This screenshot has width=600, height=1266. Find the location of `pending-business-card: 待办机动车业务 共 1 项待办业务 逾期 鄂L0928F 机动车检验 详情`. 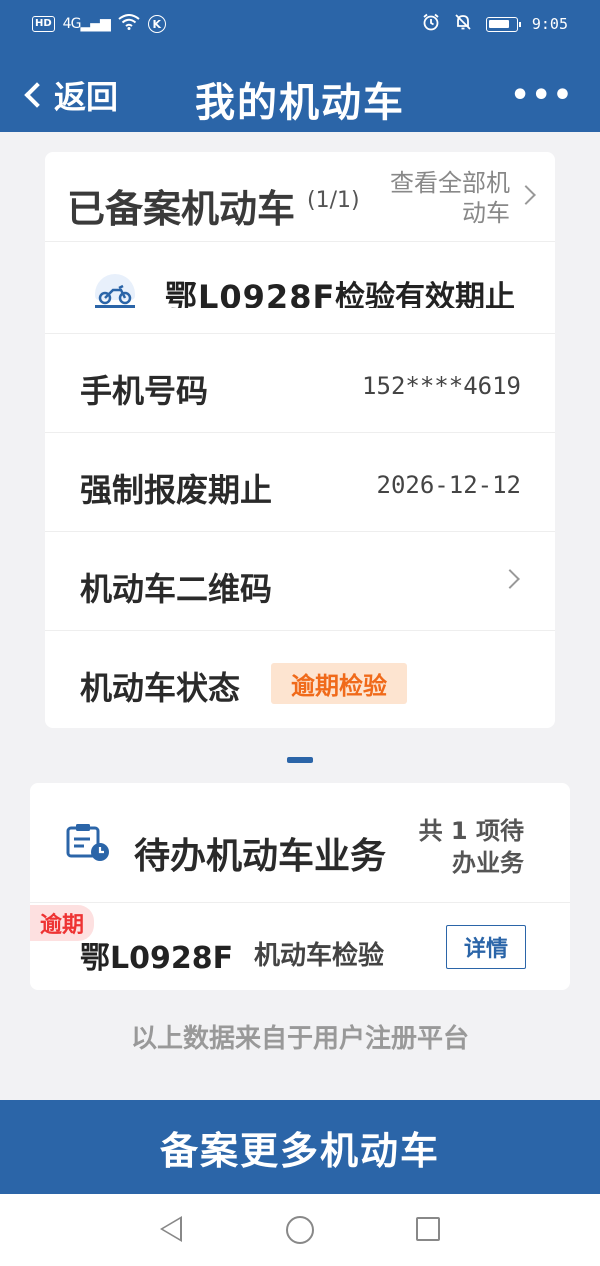

pending-business-card: 待办机动车业务 共 1 项待办业务 逾期 鄂L0928F 机动车检验 详情 is located at coordinates (300, 886).